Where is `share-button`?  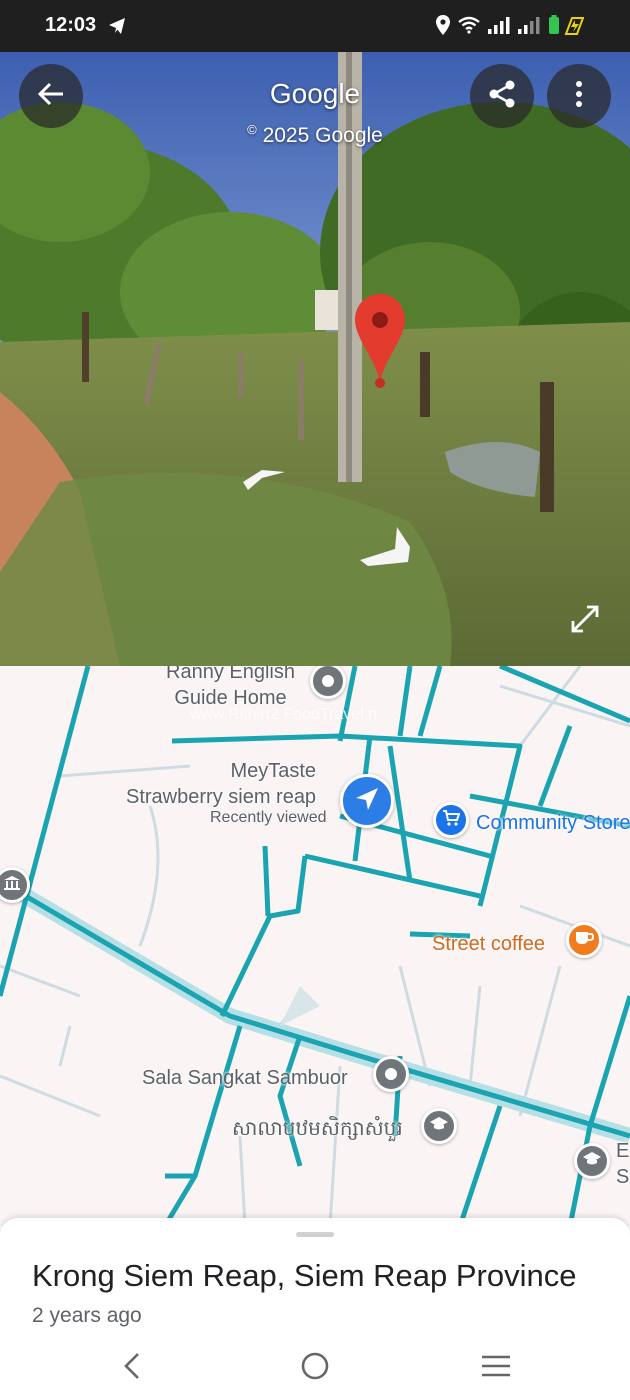 share-button is located at coordinates (502, 96).